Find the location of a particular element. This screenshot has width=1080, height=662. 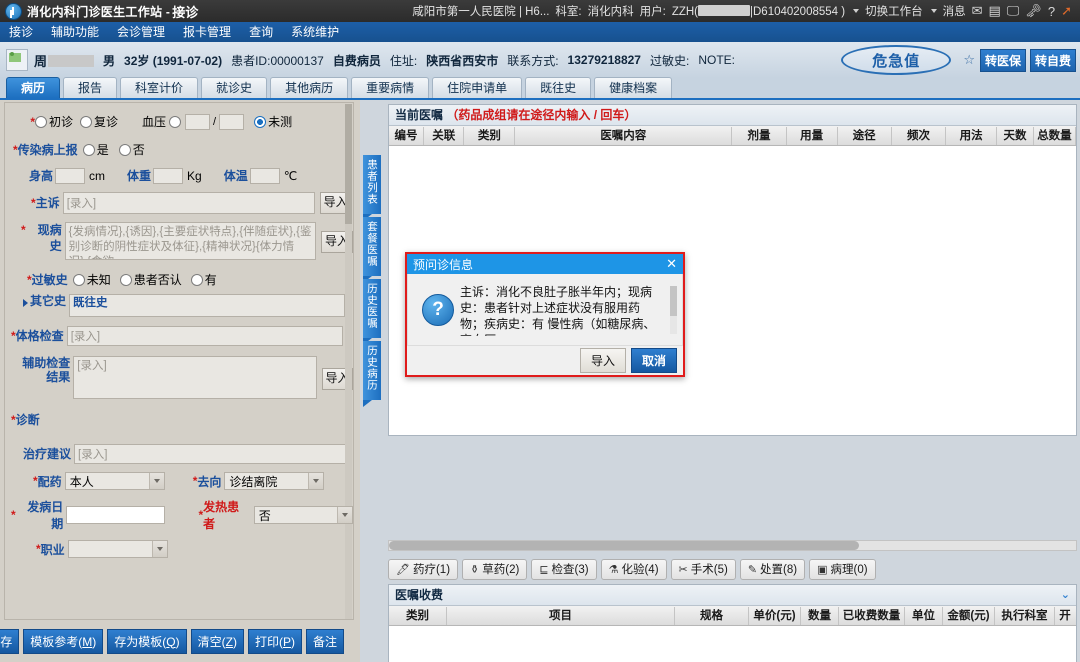

dialog-title-bar: 预问诊信息 ✕ is located at coordinates (545, 264).